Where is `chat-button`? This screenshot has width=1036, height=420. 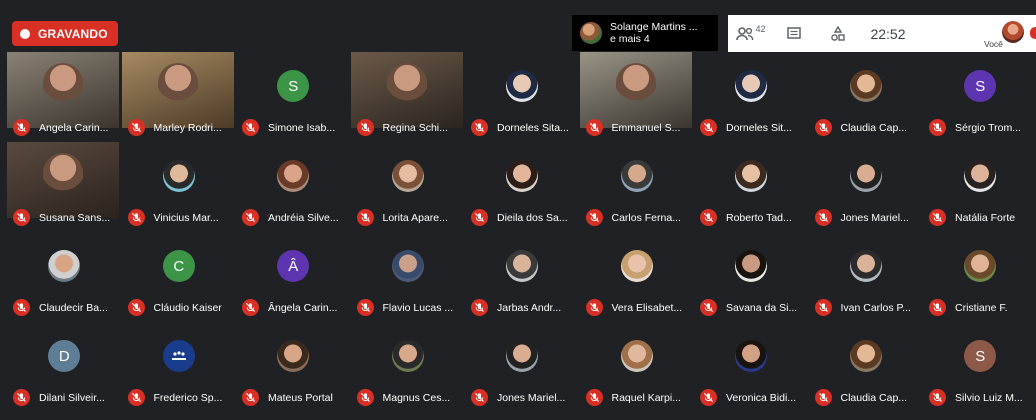 chat-button is located at coordinates (794, 33).